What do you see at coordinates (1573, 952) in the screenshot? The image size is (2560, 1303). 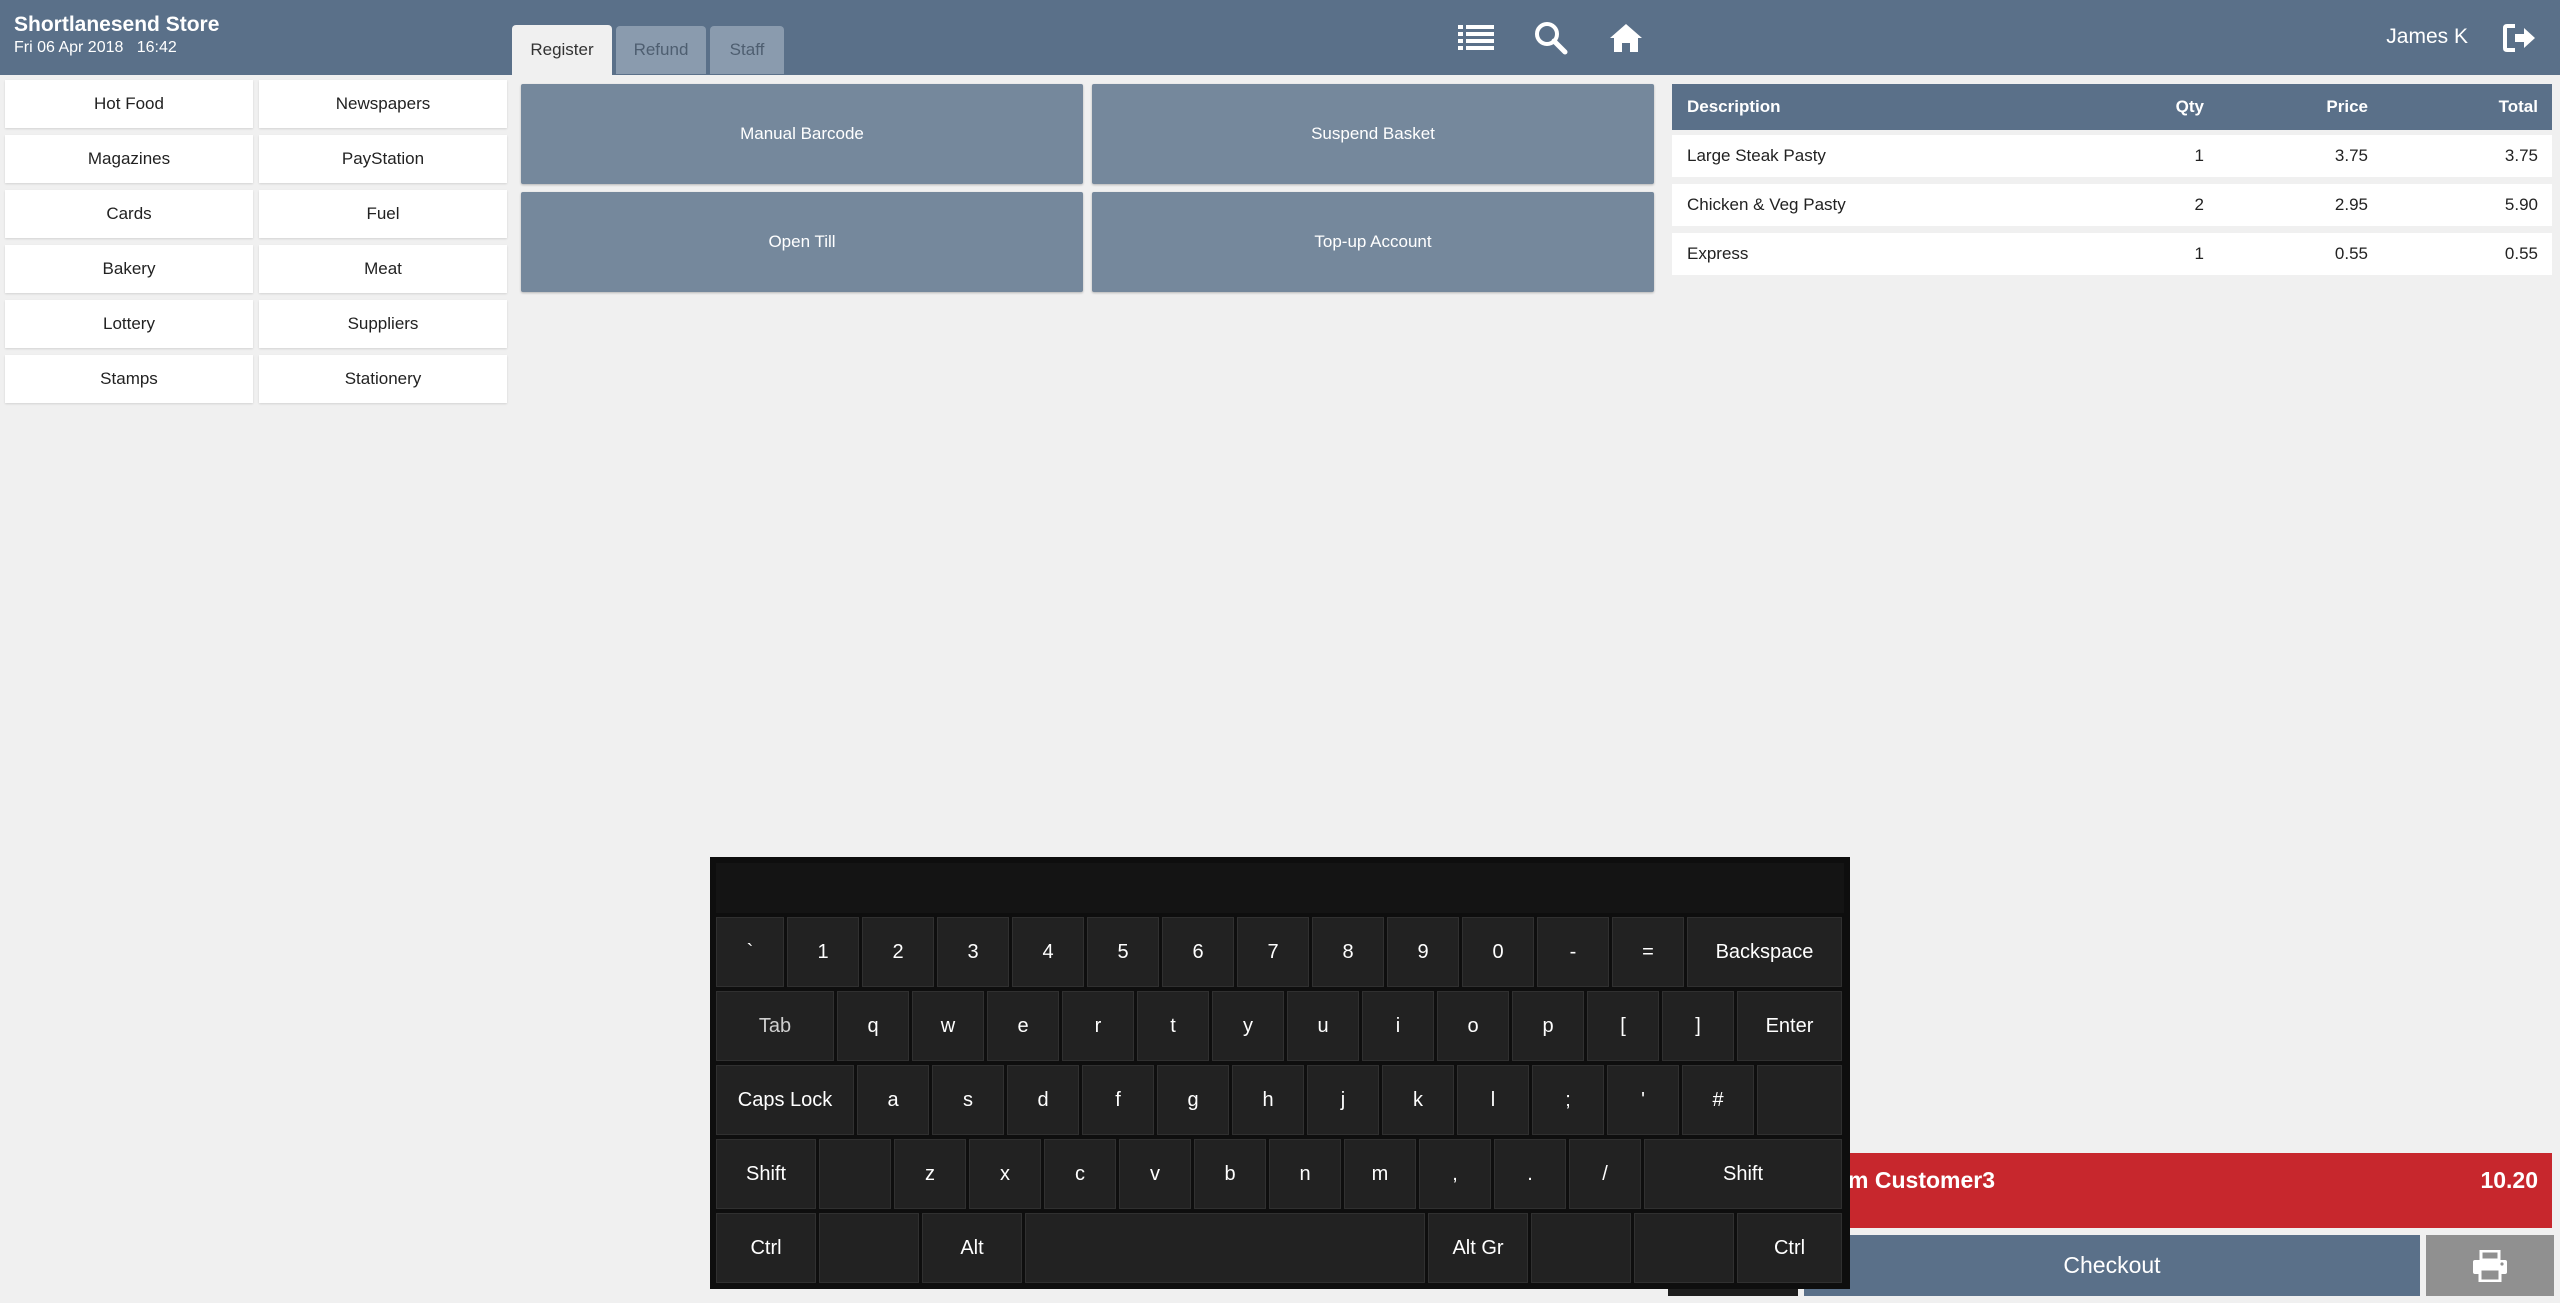 I see `key-minus: -` at bounding box center [1573, 952].